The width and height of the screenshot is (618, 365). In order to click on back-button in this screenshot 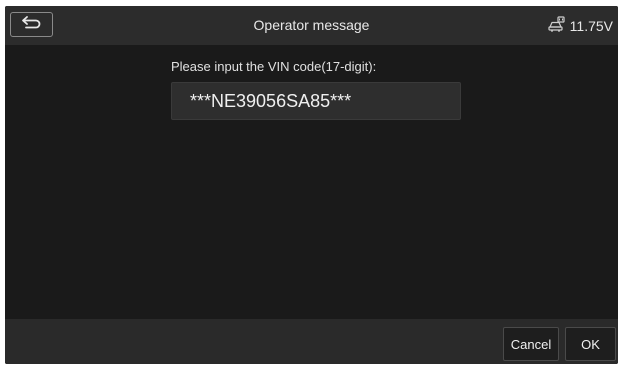, I will do `click(31, 24)`.